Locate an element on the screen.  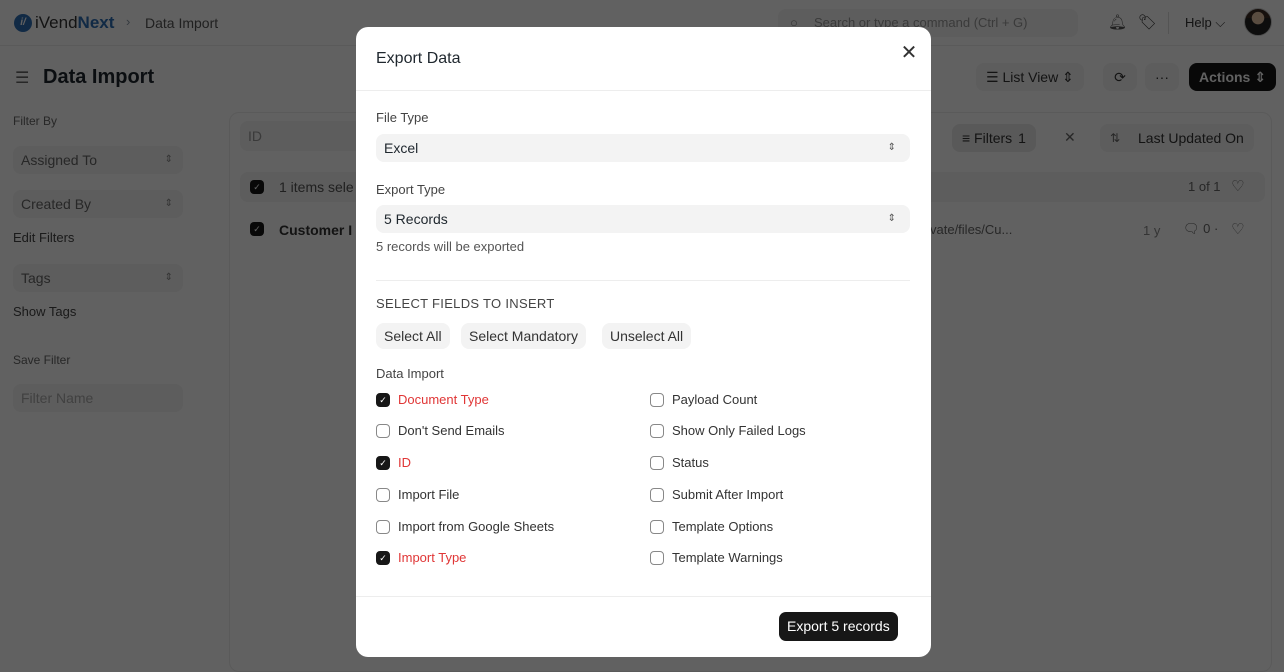
field-checkbox-row: Don't Send Emails is located at coordinates (440, 430).